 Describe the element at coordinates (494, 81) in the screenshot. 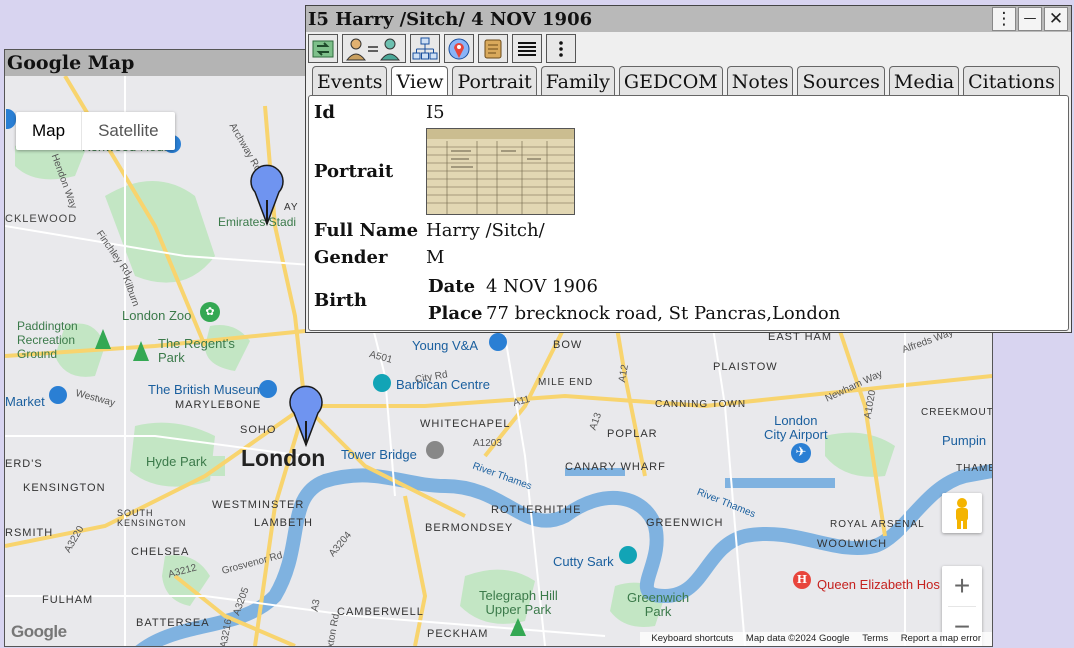

I see `tab-portrait: Portrait` at that location.